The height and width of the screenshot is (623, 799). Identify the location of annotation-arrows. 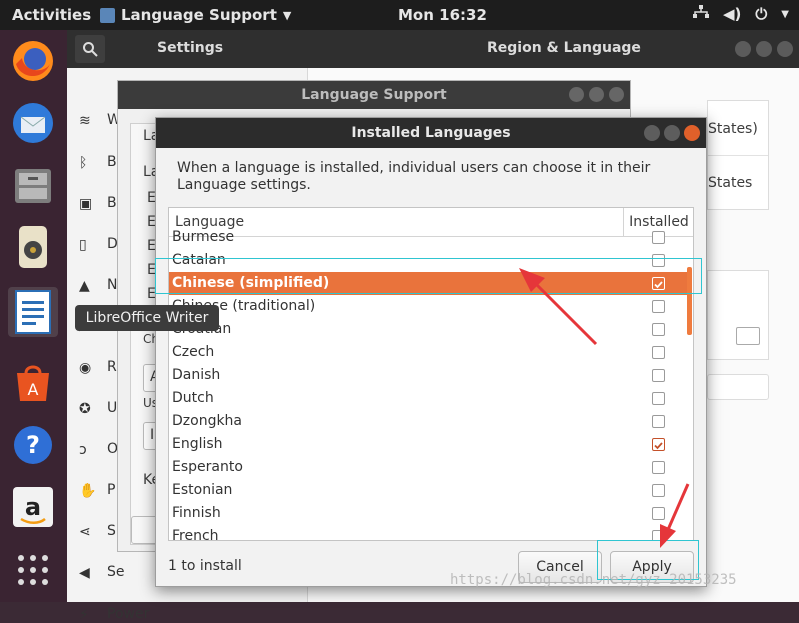
(604, 408).